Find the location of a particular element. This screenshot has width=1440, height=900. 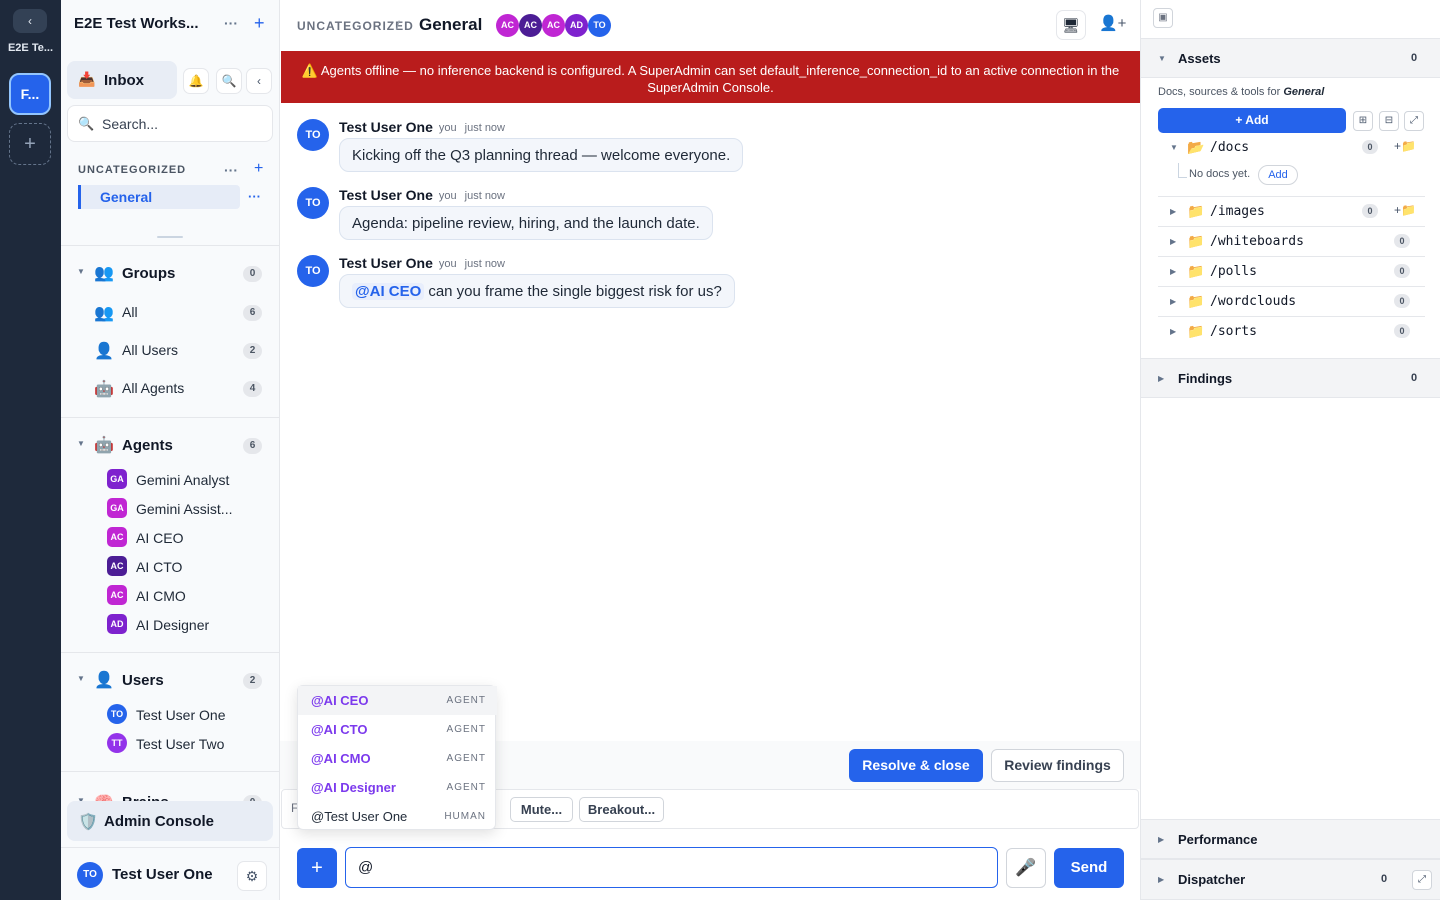

folder-name: /sorts is located at coordinates (1233, 331).